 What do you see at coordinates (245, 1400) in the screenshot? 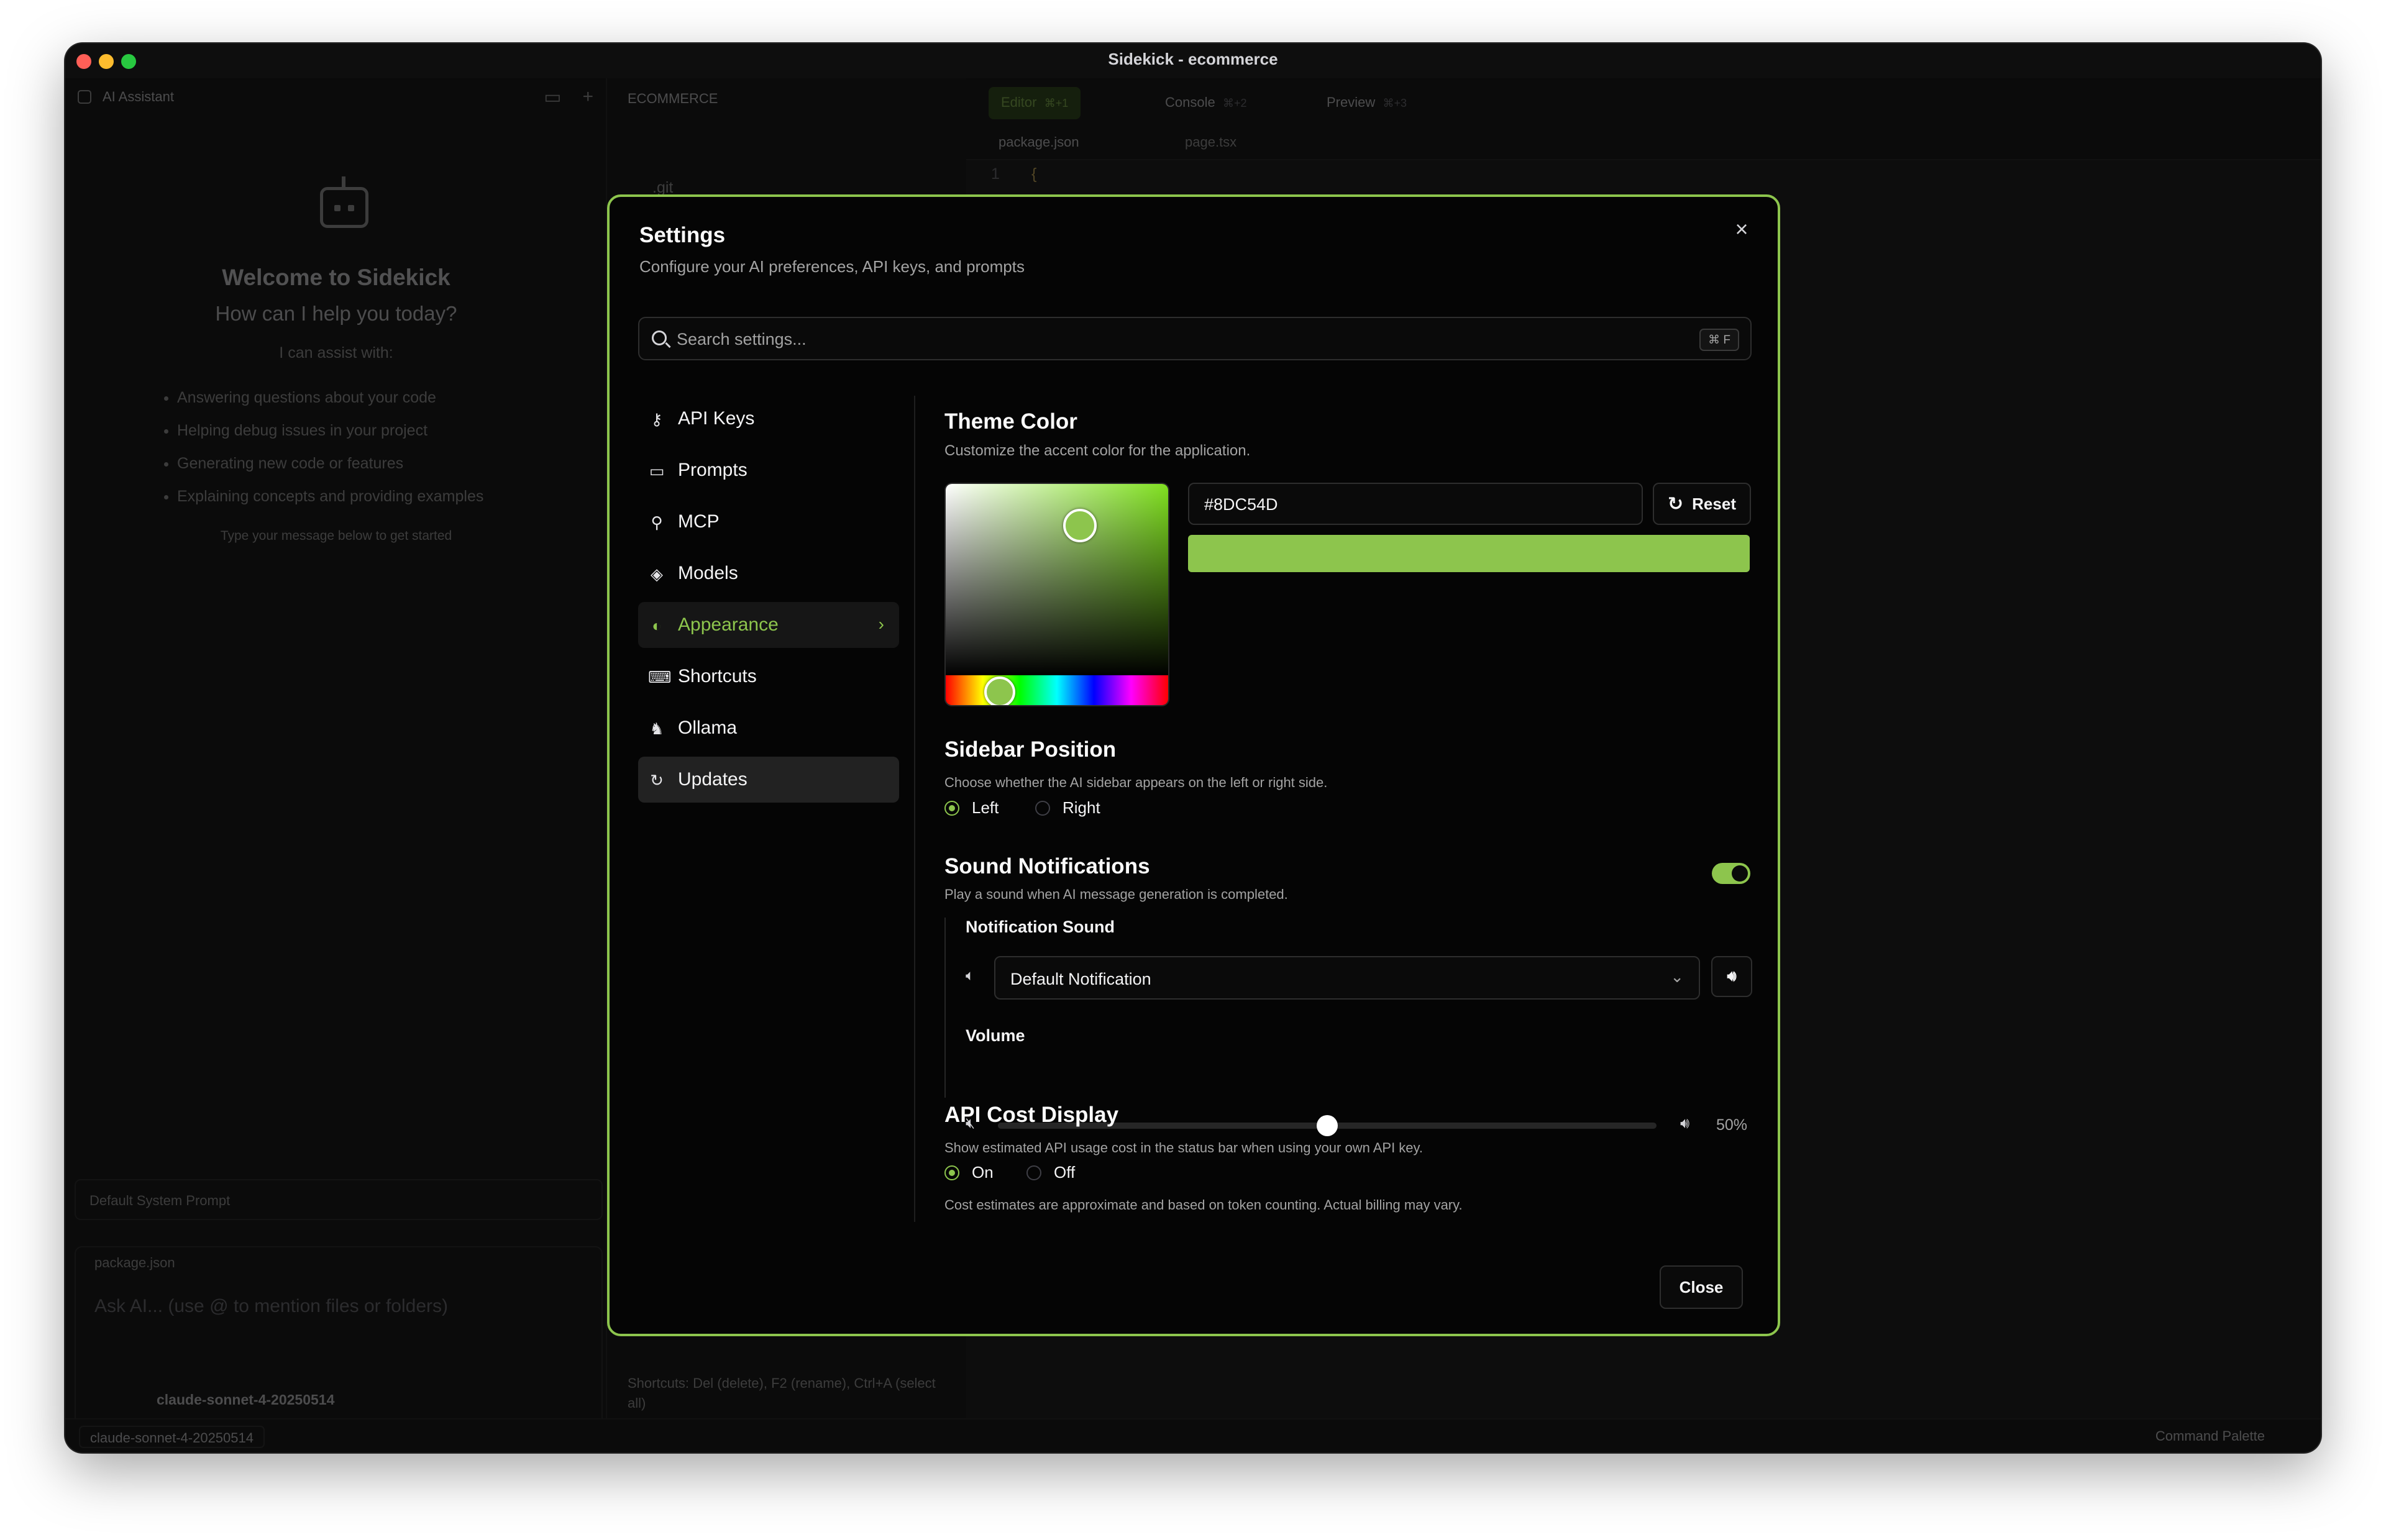
I see `model-selector: claude-sonnet-4-20250514` at bounding box center [245, 1400].